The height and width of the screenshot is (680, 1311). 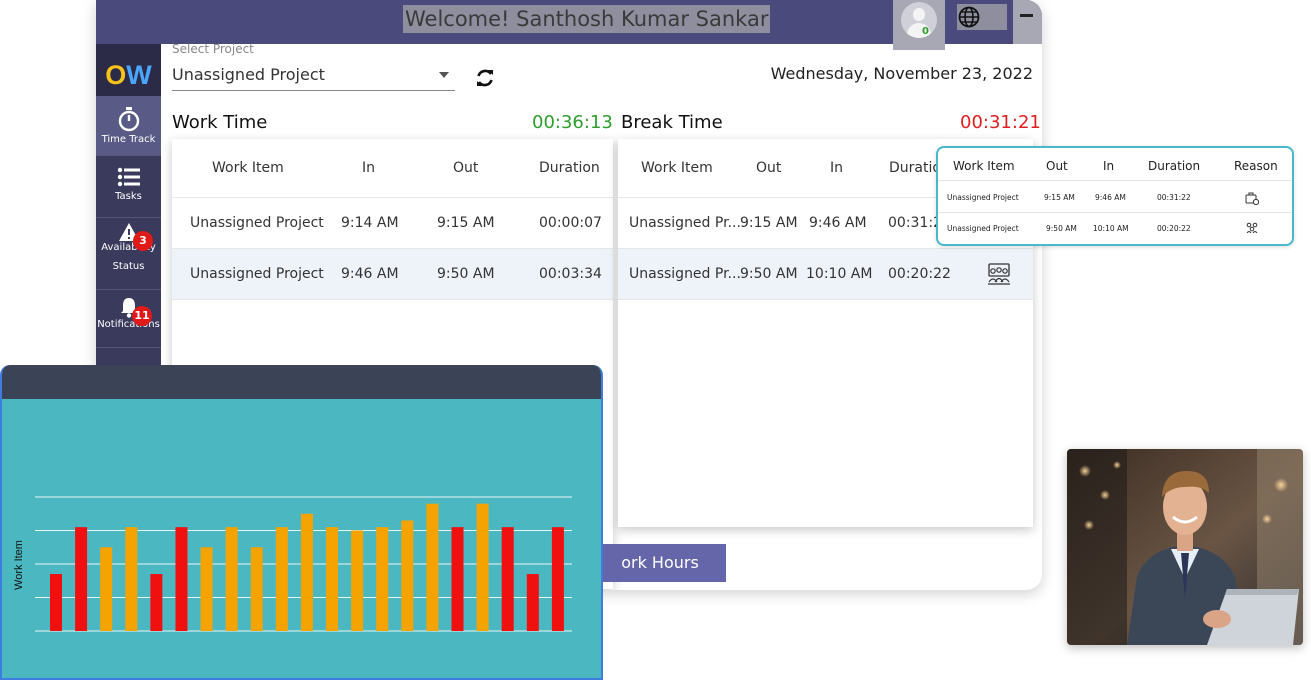 What do you see at coordinates (213, 49) in the screenshot?
I see `project-select-label: Select Project` at bounding box center [213, 49].